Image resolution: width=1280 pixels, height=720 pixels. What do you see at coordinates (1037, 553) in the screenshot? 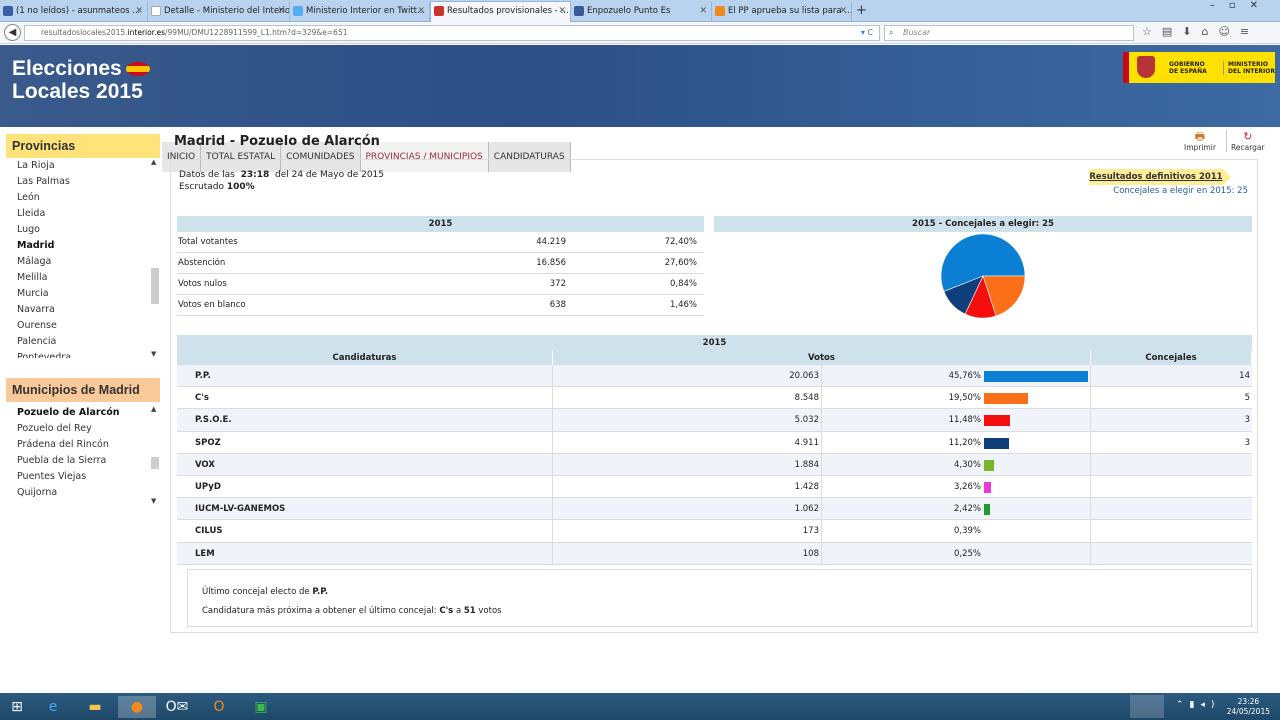
I see `vote-bar-cell` at bounding box center [1037, 553].